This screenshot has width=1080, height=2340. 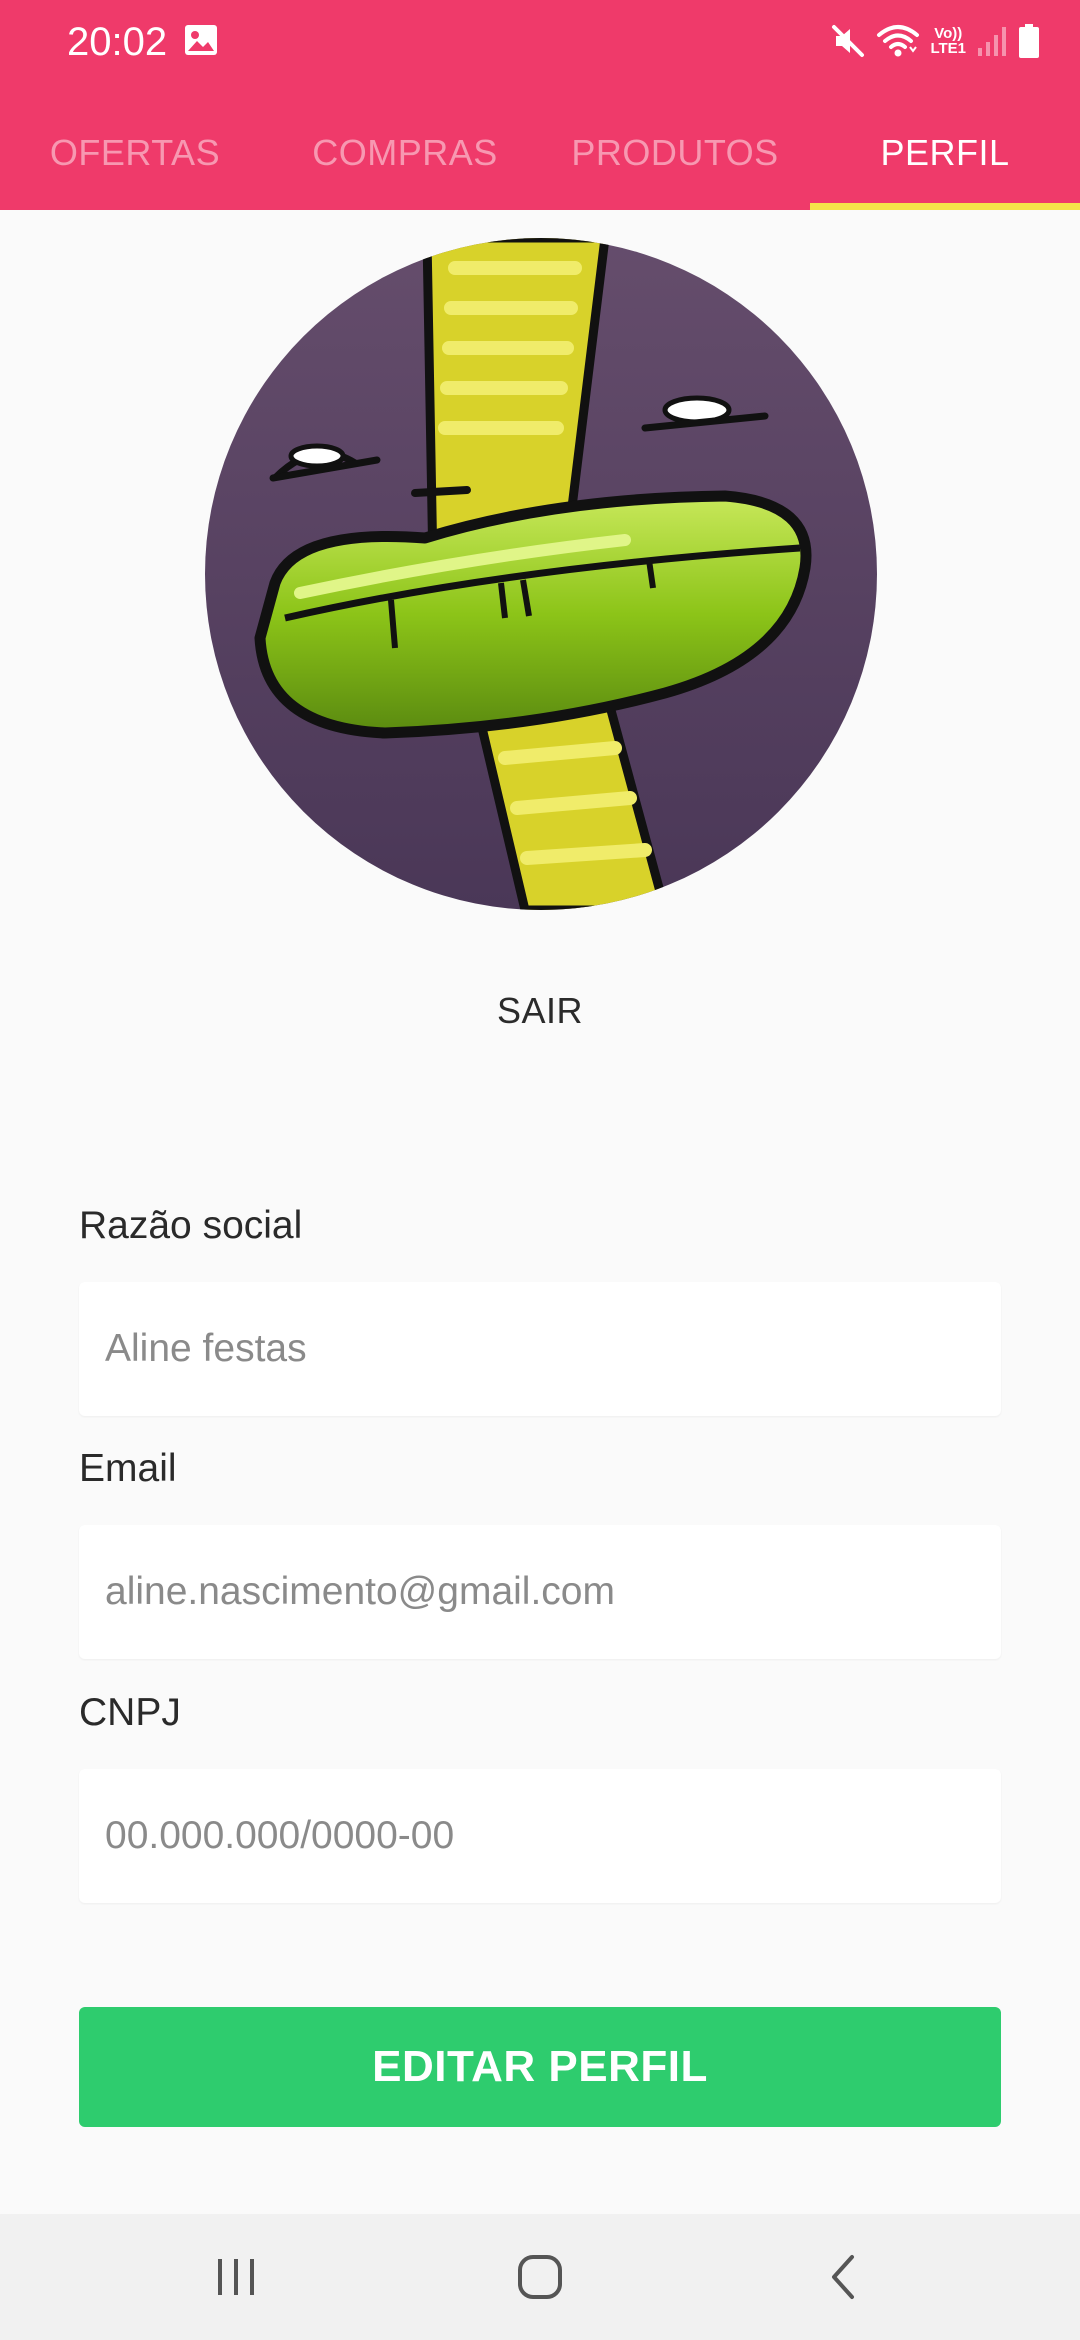 What do you see at coordinates (201, 40) in the screenshot?
I see `gallery-icon` at bounding box center [201, 40].